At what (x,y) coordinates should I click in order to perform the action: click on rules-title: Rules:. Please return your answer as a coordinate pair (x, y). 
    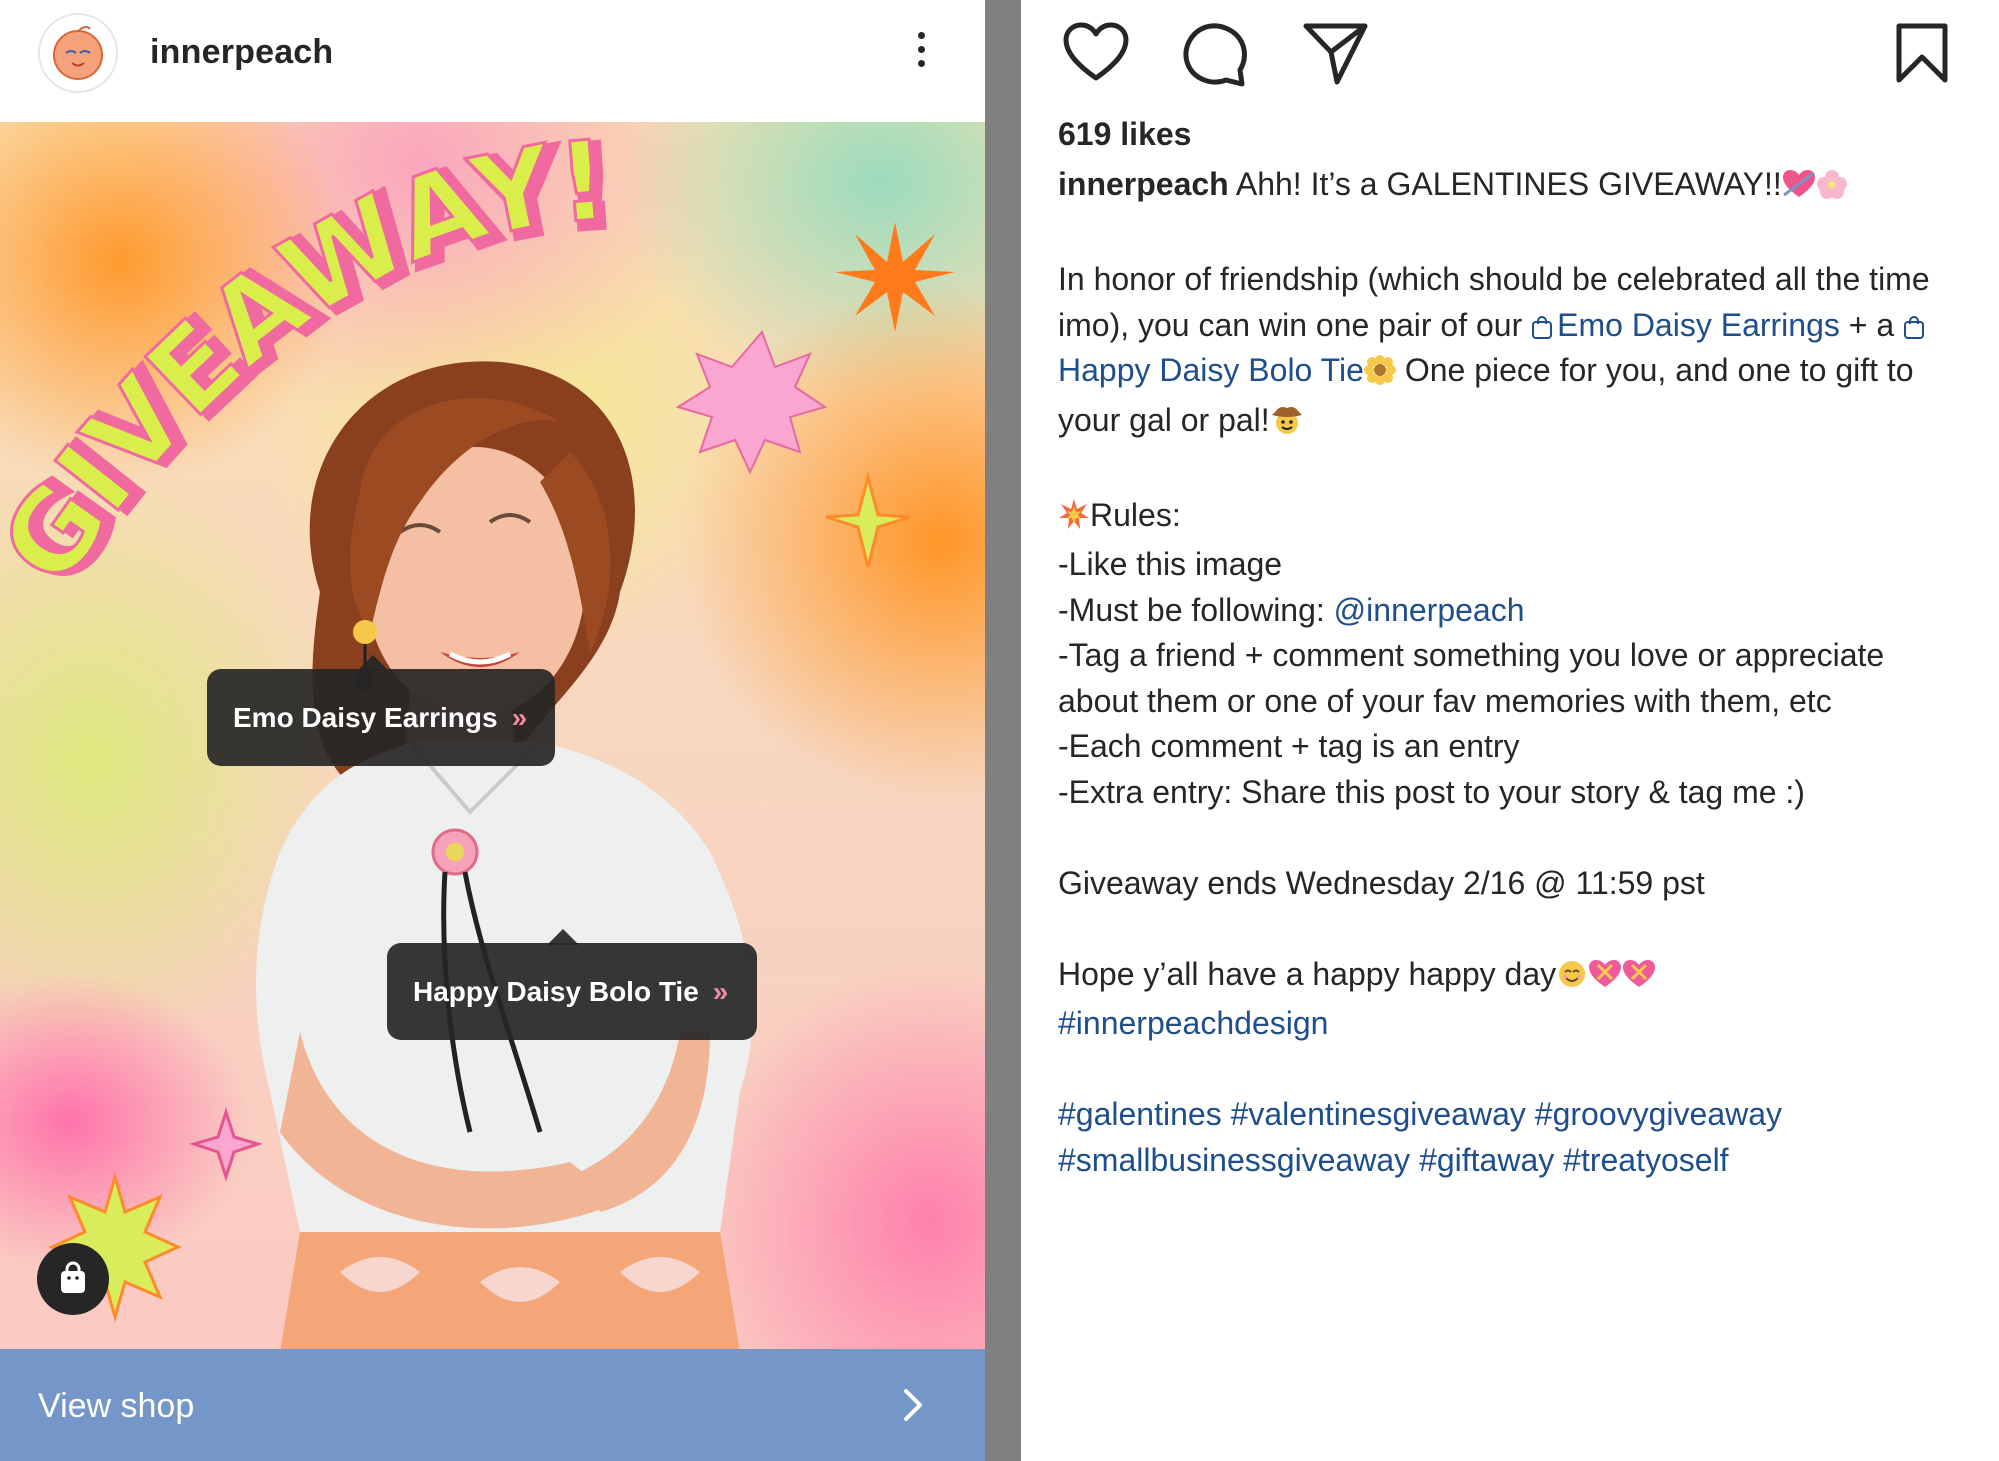
    Looking at the image, I should click on (1135, 514).